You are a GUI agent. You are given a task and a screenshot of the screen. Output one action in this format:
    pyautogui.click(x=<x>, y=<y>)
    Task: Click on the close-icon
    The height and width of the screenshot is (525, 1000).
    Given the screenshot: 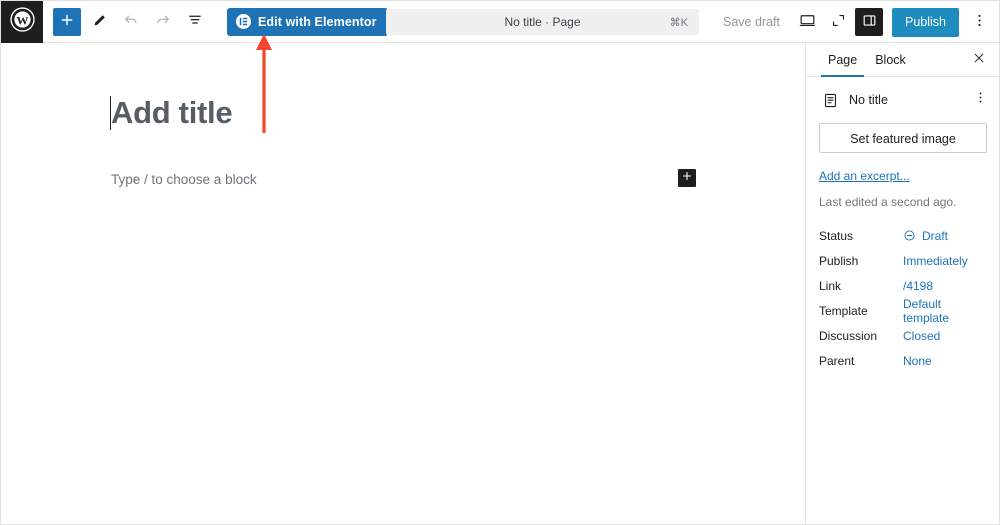 What is the action you would take?
    pyautogui.click(x=979, y=60)
    